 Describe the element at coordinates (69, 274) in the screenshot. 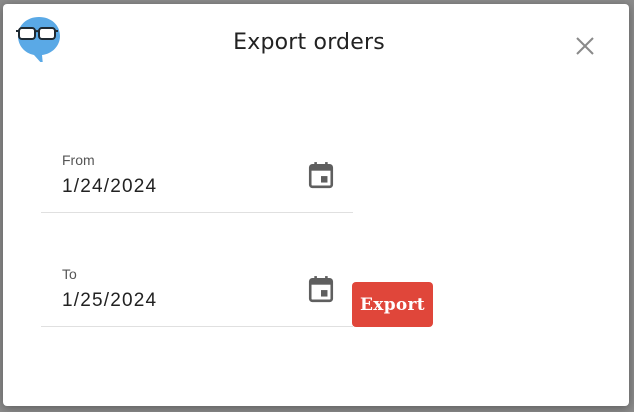

I see `to-label: To` at that location.